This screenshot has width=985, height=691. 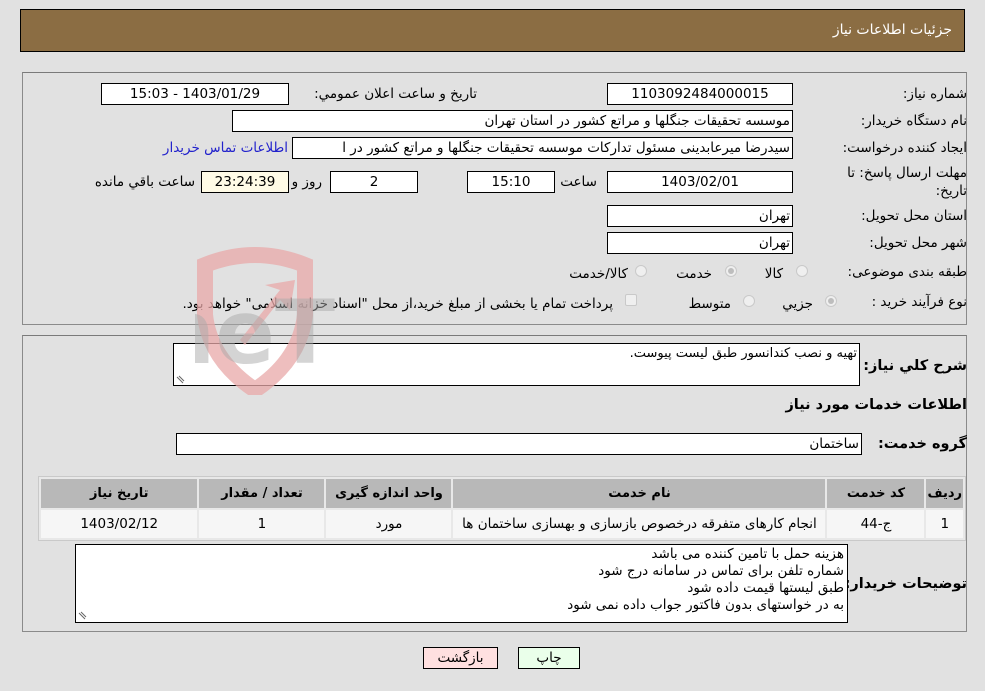 I want to click on city-label: شهر محل تحویل:, so click(x=918, y=243).